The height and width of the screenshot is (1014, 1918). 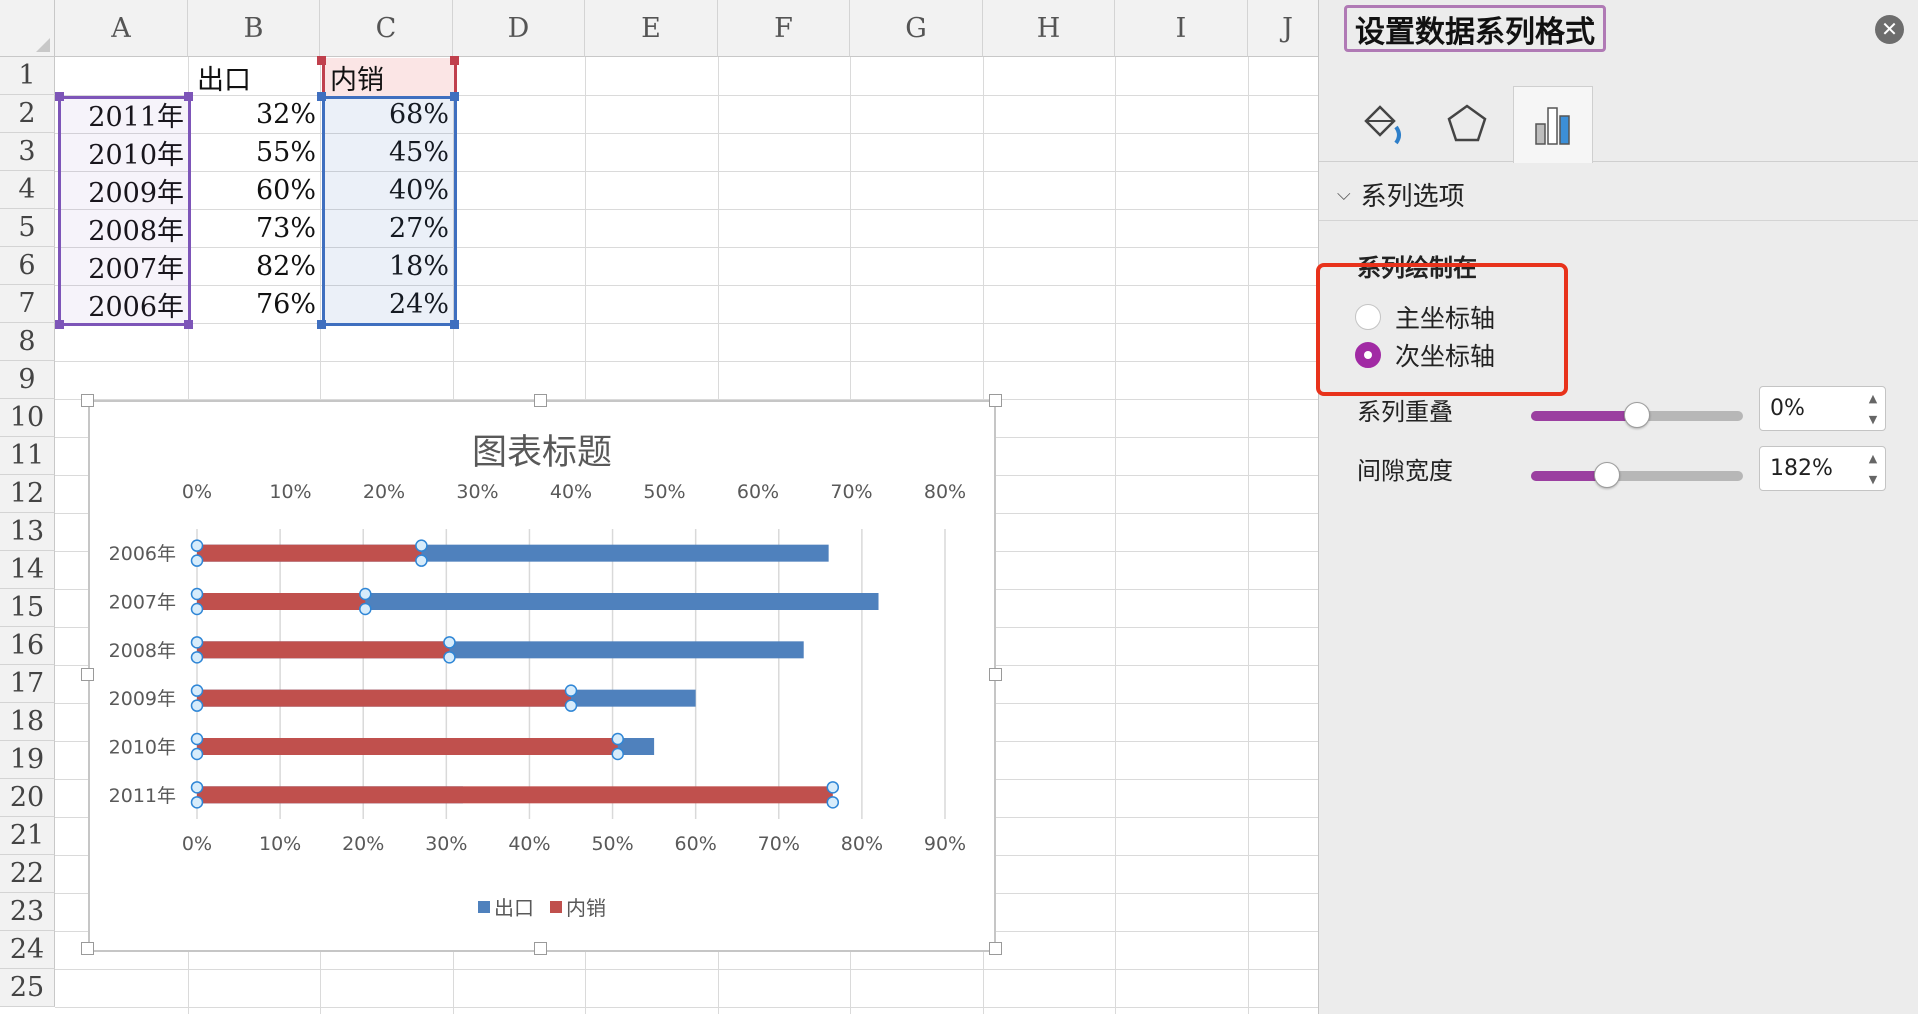 What do you see at coordinates (1181, 28) in the screenshot?
I see `column-header: I` at bounding box center [1181, 28].